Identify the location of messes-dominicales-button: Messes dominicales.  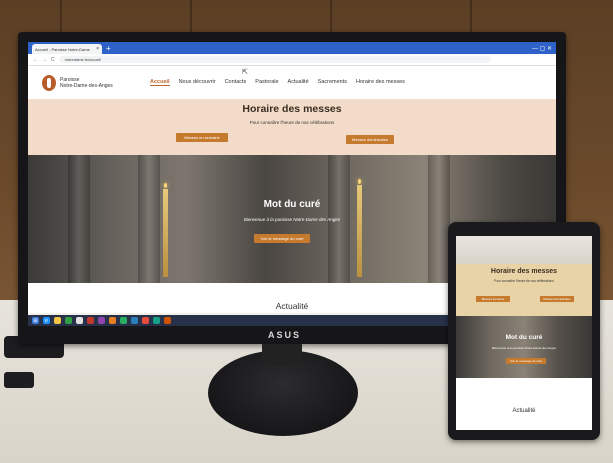
(370, 139).